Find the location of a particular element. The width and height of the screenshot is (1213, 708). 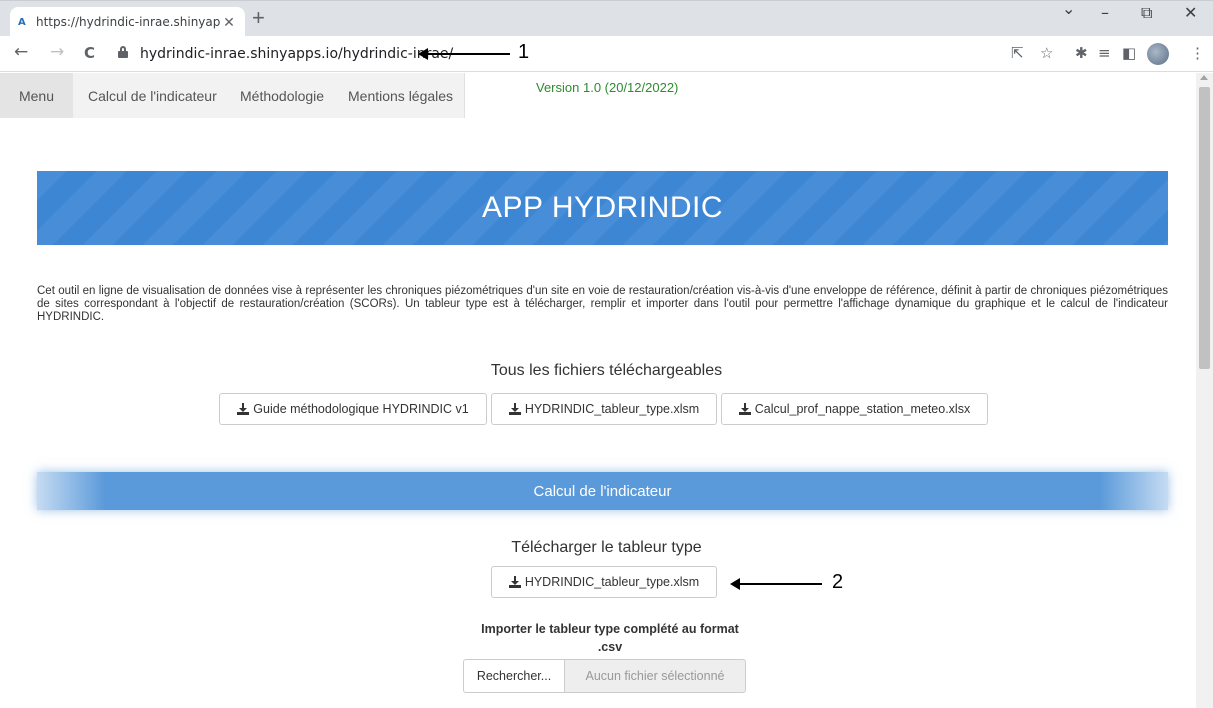

lock-icon is located at coordinates (123, 52).